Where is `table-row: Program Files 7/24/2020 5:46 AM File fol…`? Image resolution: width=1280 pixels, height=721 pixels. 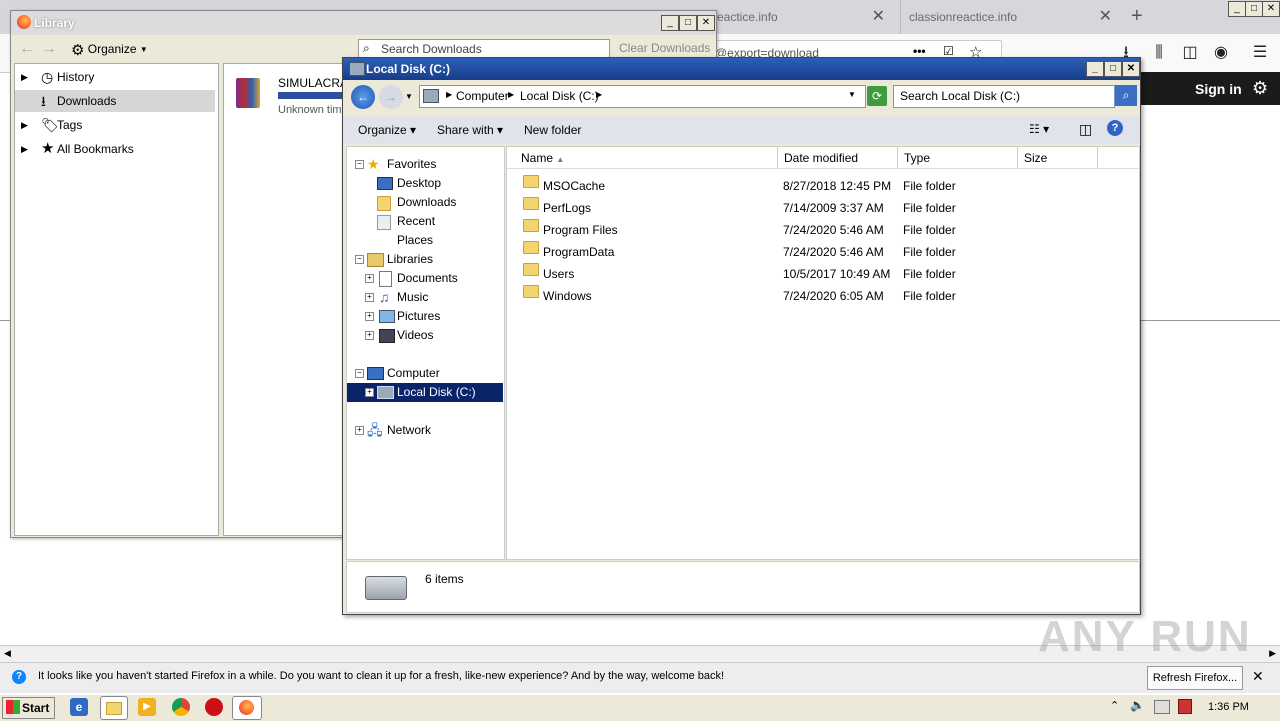 table-row: Program Files 7/24/2020 5:46 AM File fol… is located at coordinates (823, 230).